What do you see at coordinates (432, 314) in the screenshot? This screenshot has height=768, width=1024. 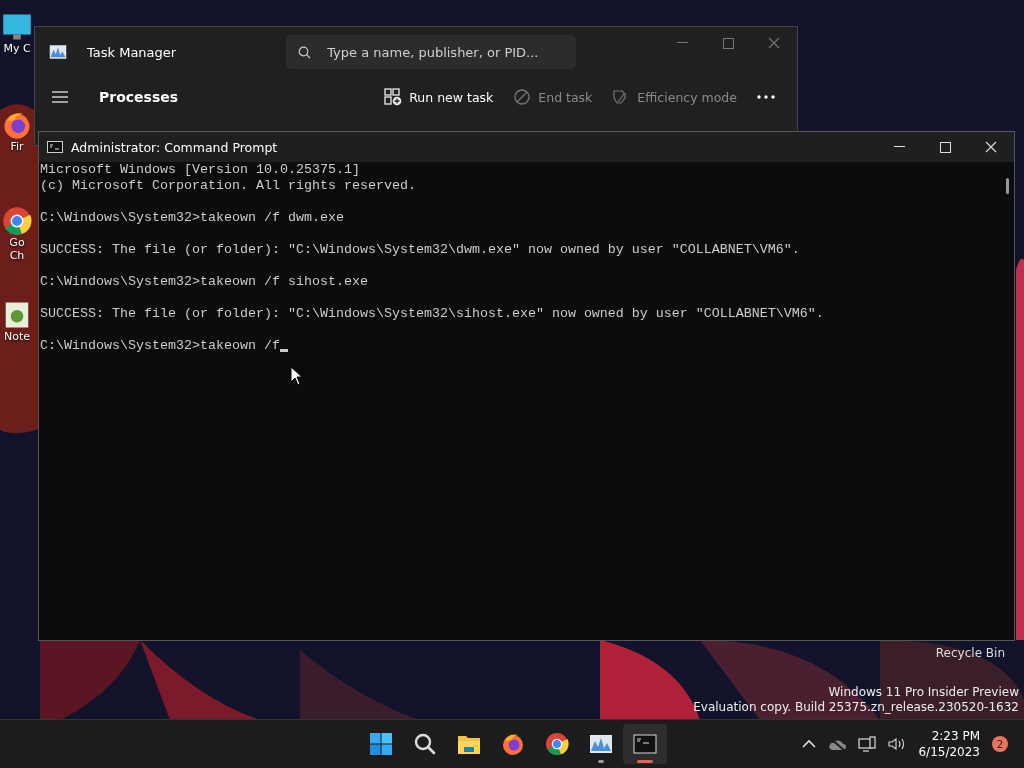 I see `console-line: SUCCESS: The file (or folder): "C:\Windows\System32\sihost.exe" now owned by user "COLLABNET\VM6".` at bounding box center [432, 314].